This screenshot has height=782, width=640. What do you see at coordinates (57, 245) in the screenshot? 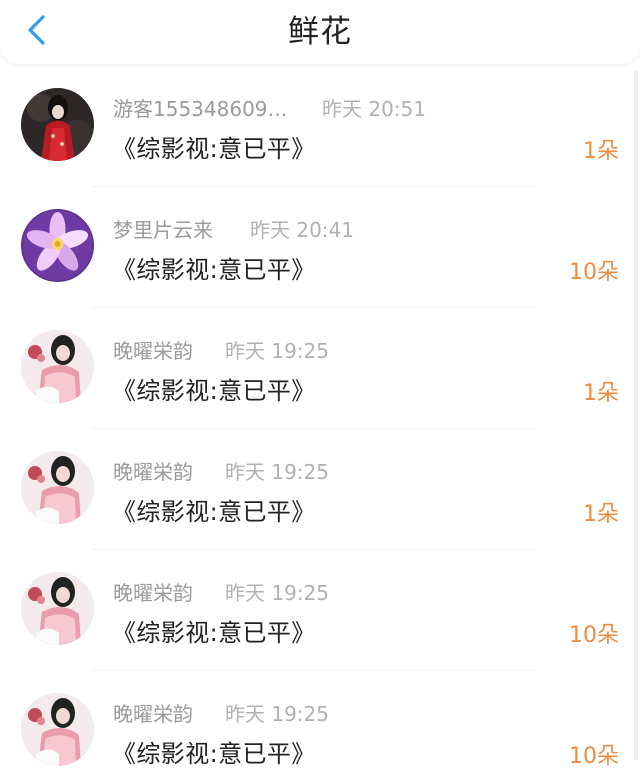
I see `avatar-purple-flower` at bounding box center [57, 245].